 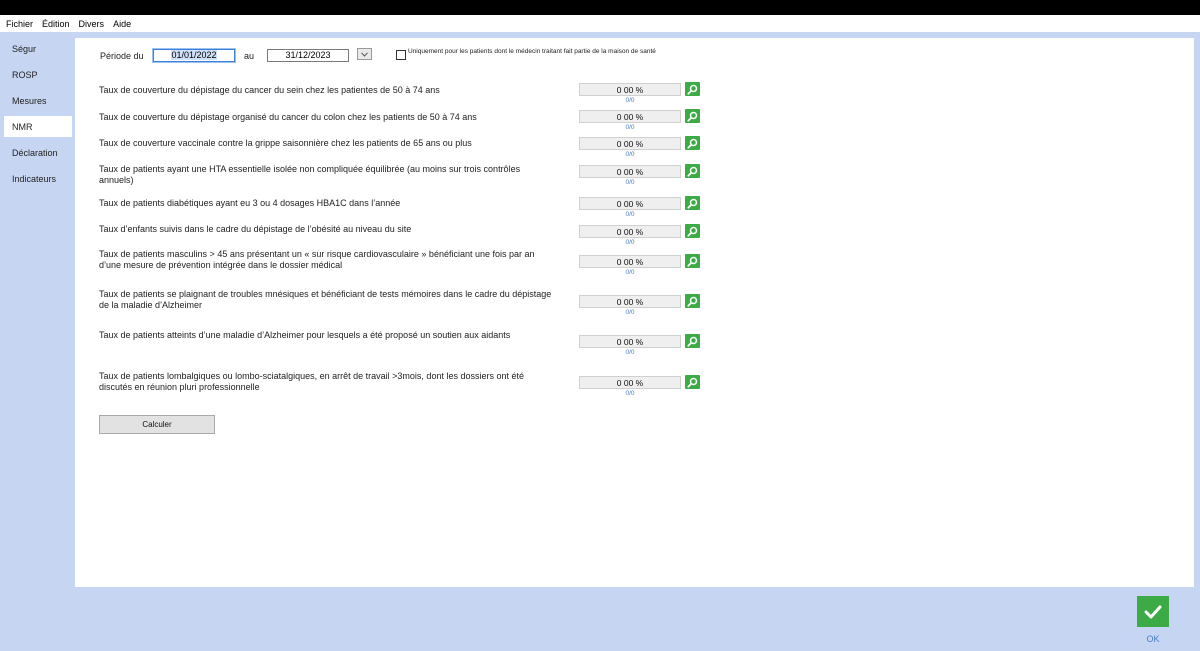 What do you see at coordinates (600, 7) in the screenshot?
I see `window-titlebar` at bounding box center [600, 7].